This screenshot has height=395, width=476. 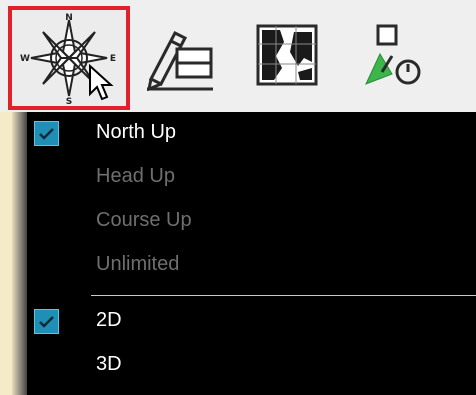 What do you see at coordinates (109, 364) in the screenshot?
I see `menu-item-label: 3D` at bounding box center [109, 364].